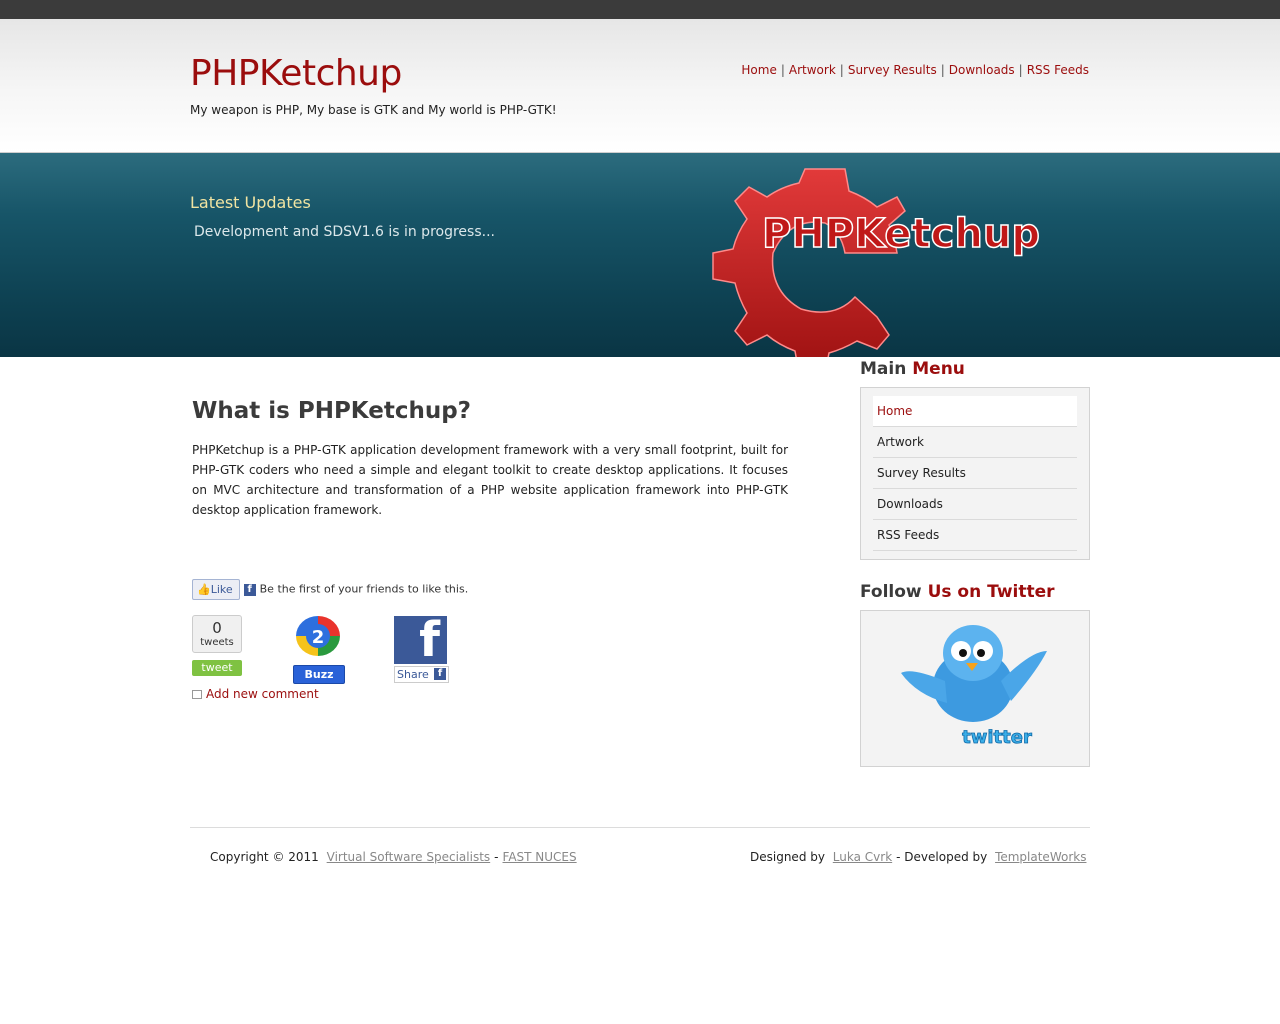 This screenshot has width=1280, height=1024. Describe the element at coordinates (975, 411) in the screenshot. I see `menu-item-home: Home` at that location.